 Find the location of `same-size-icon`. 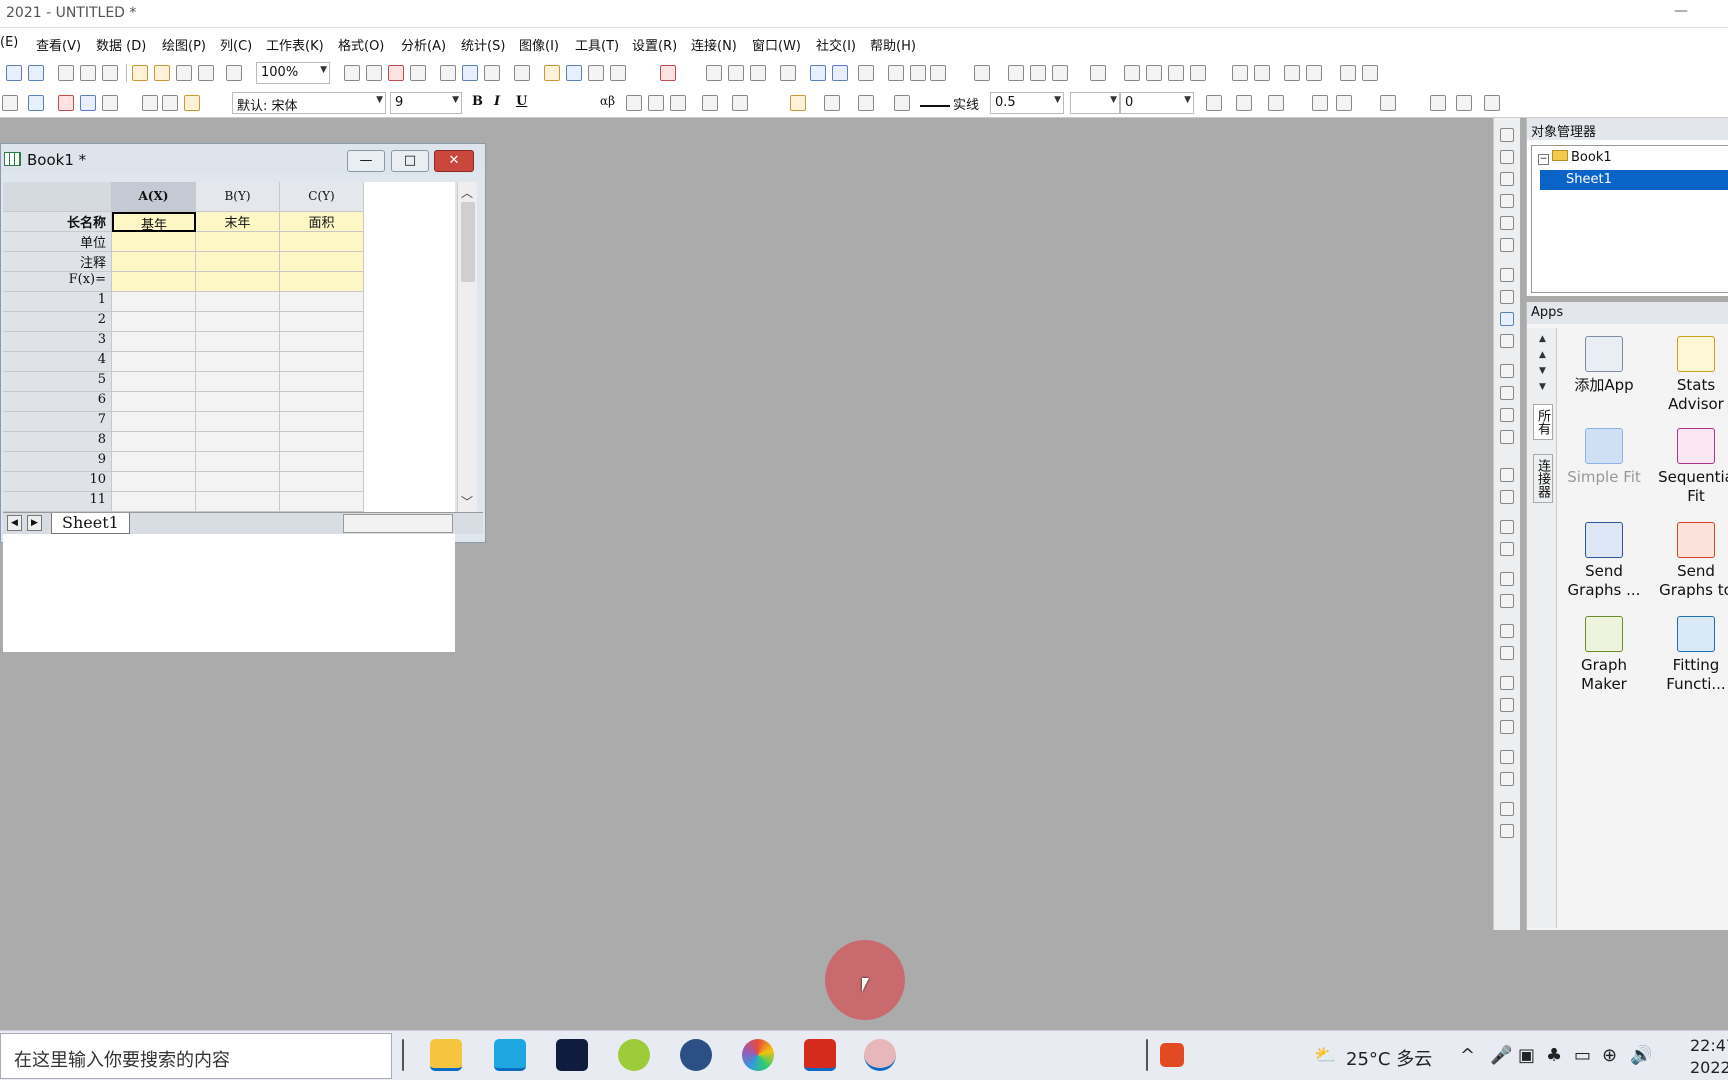

same-size-icon is located at coordinates (1507, 727).